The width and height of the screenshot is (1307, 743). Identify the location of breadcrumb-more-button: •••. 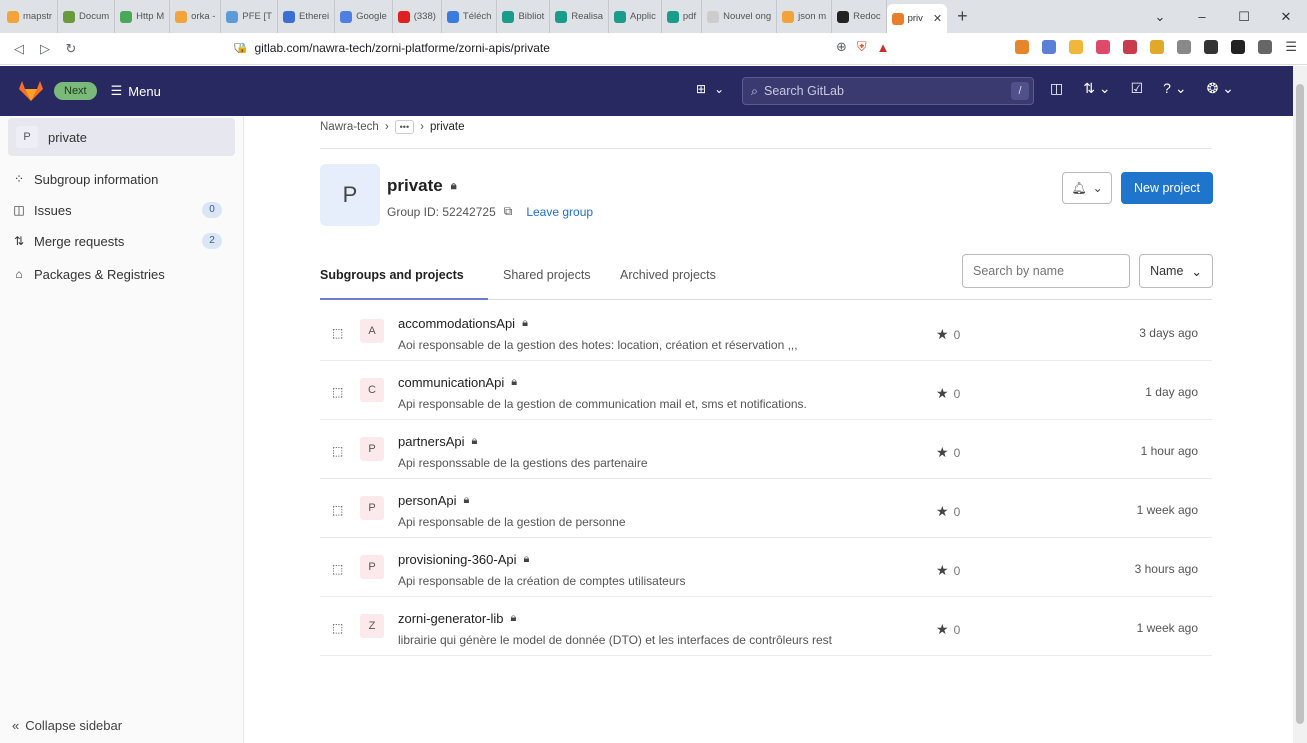
(404, 127).